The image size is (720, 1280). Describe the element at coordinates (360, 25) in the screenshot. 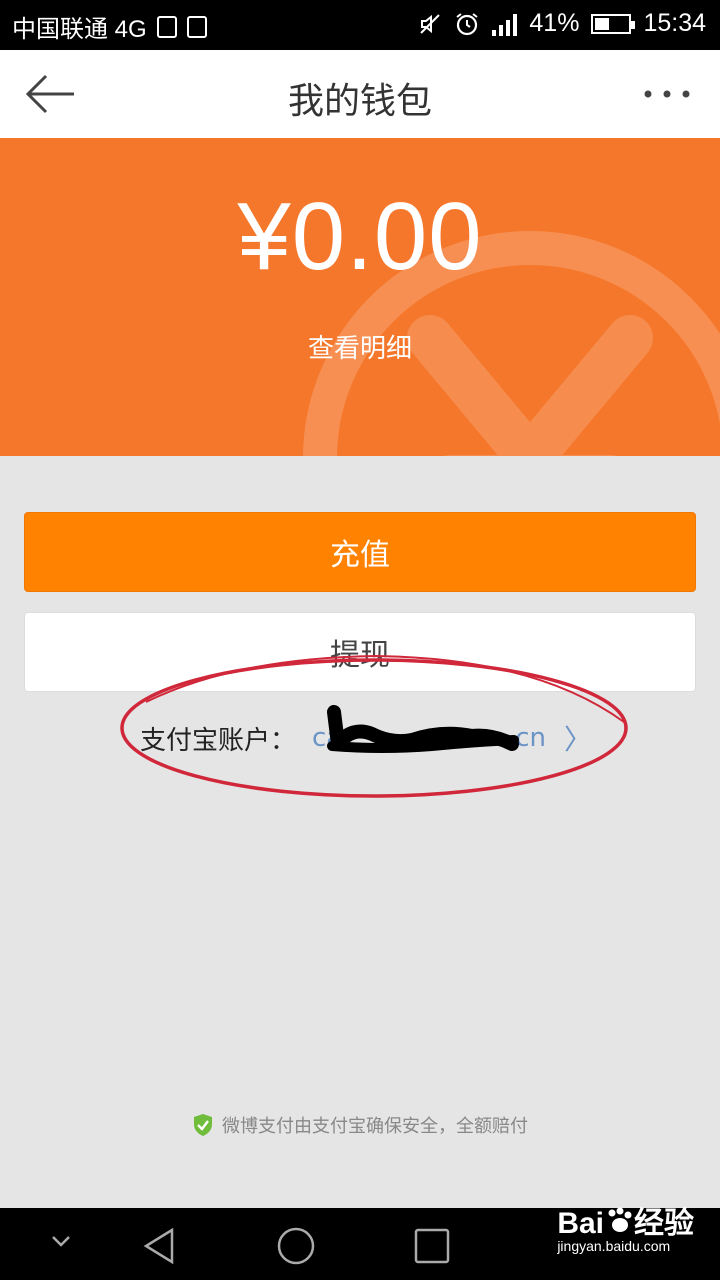

I see `status-bar: 中国联通 4G 41% 15:34` at that location.